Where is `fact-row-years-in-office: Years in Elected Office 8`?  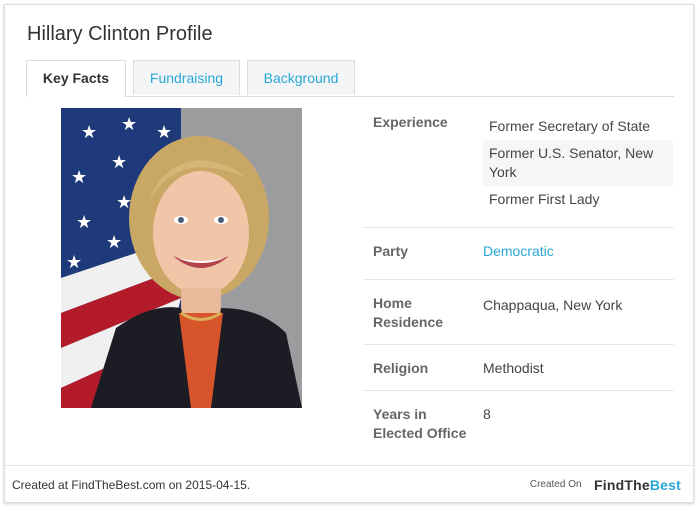
fact-row-years-in-office: Years in Elected Office 8 is located at coordinates (518, 423).